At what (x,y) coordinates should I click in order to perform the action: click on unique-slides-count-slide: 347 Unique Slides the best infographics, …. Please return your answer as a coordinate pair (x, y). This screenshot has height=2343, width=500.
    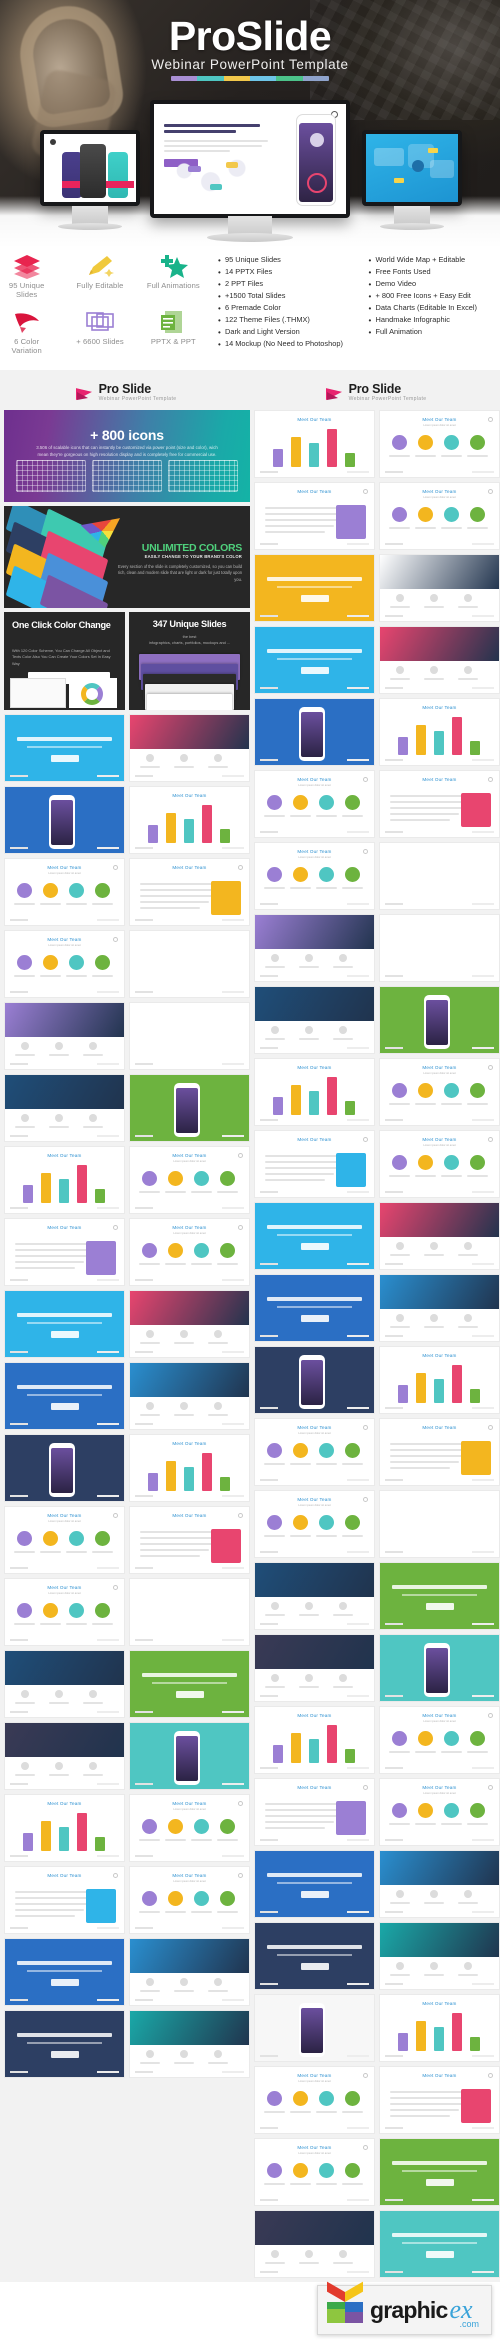
    Looking at the image, I should click on (189, 661).